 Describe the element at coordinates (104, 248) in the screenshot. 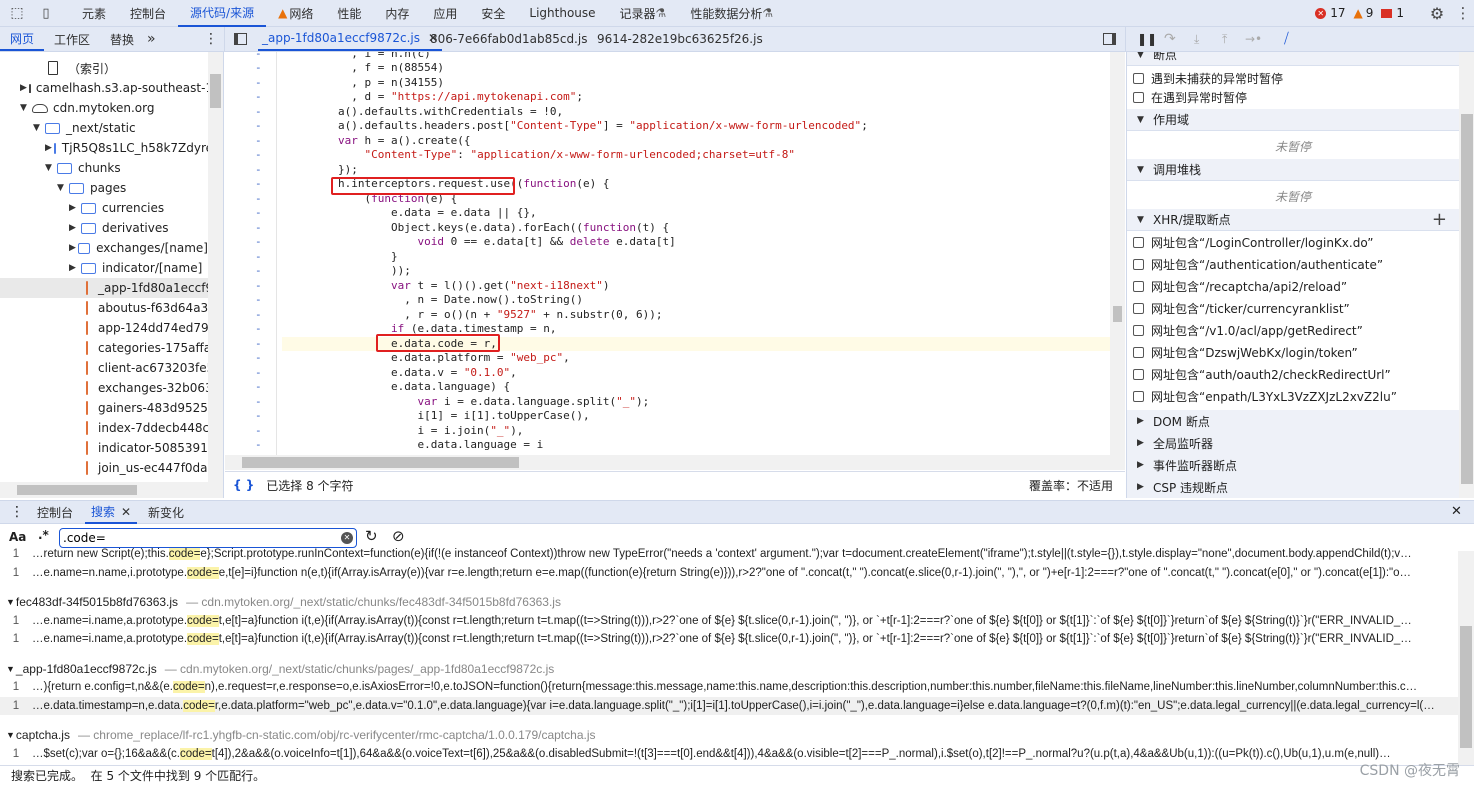

I see `tree-item: ▶ exchanges/[name]` at that location.